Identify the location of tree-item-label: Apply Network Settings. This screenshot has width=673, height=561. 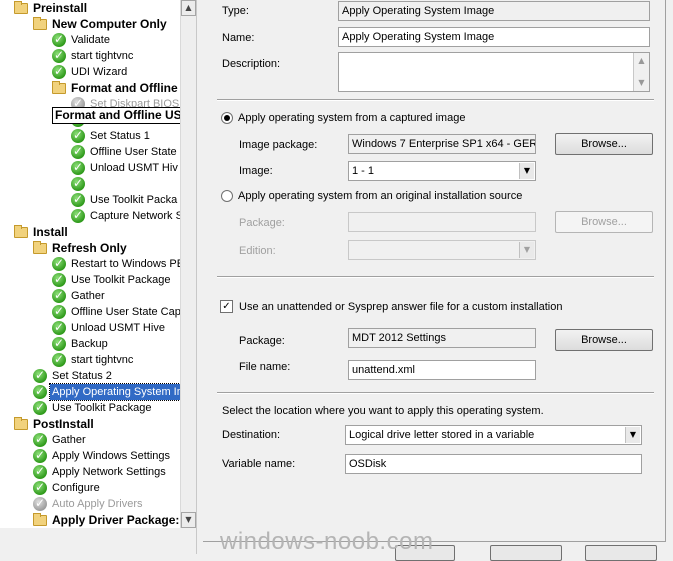
(109, 472).